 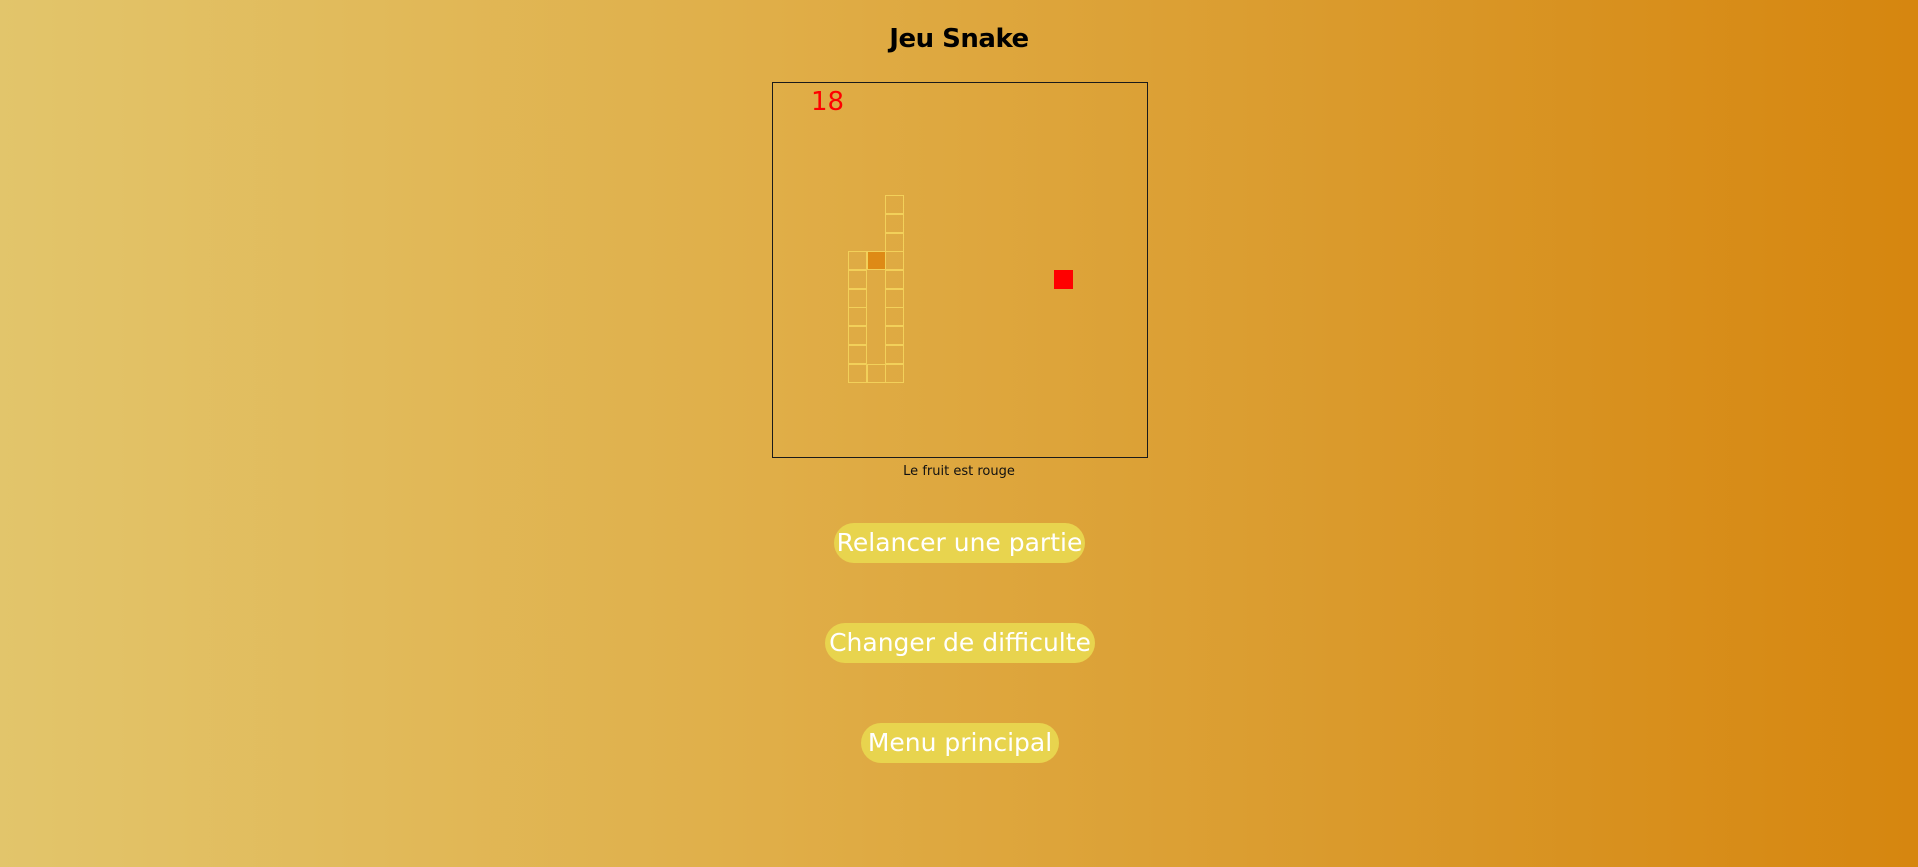 What do you see at coordinates (960, 743) in the screenshot?
I see `main-menu-button: Menu principal` at bounding box center [960, 743].